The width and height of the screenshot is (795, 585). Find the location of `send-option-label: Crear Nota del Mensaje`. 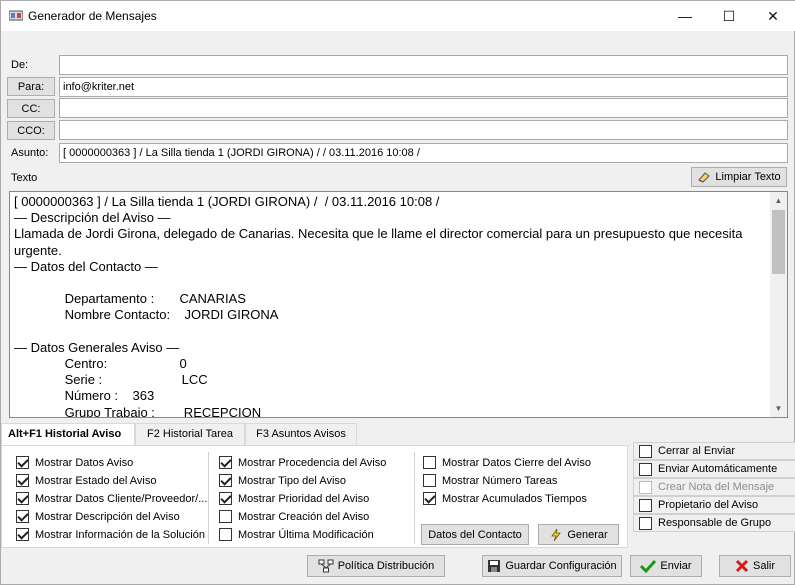

send-option-label: Crear Nota del Mensaje is located at coordinates (716, 487).